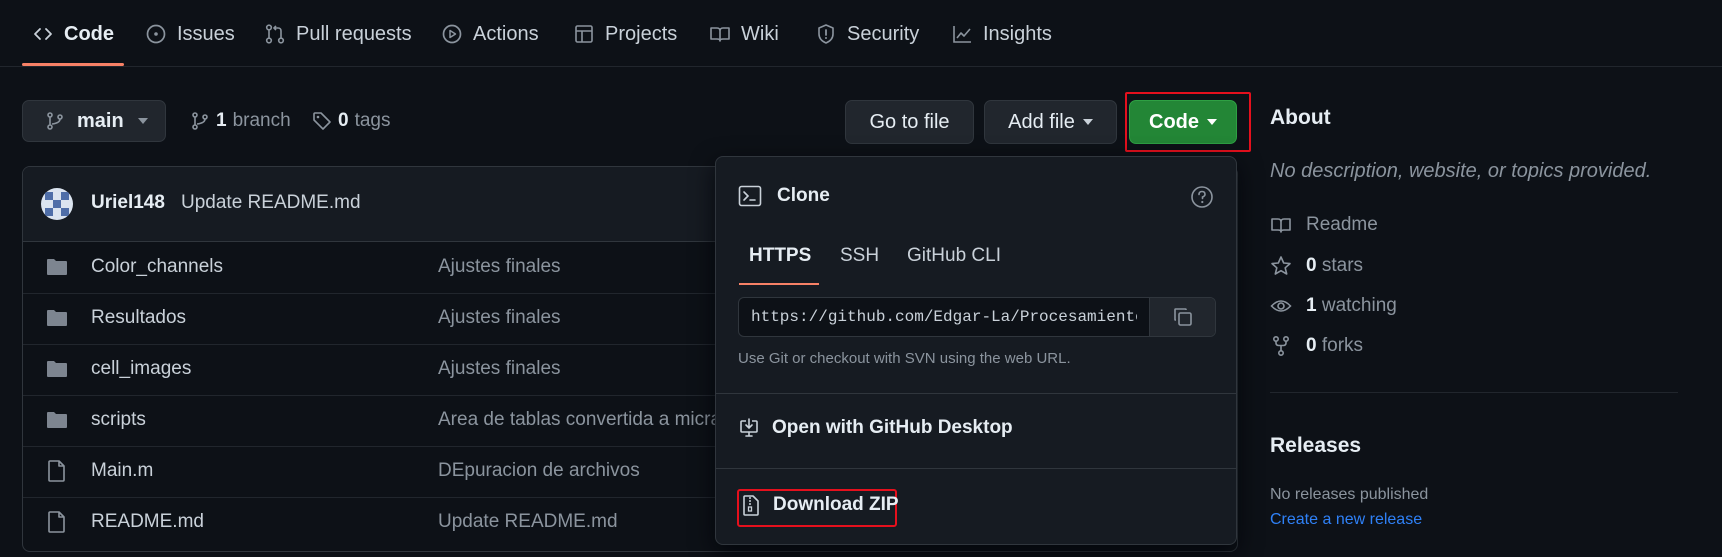 The width and height of the screenshot is (1722, 557). What do you see at coordinates (760, 33) in the screenshot?
I see `tab-label: Wiki` at bounding box center [760, 33].